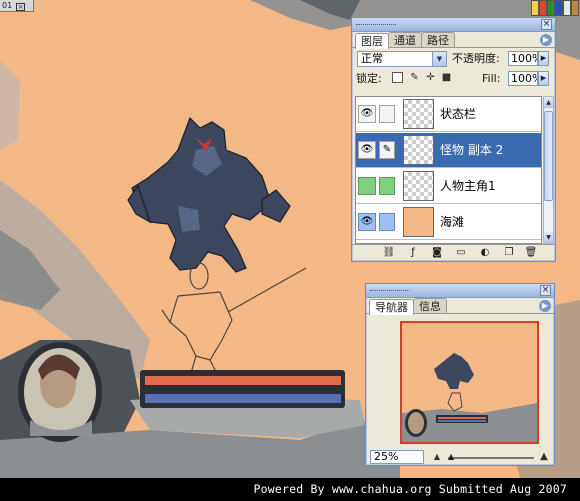  What do you see at coordinates (472, 150) in the screenshot?
I see `layer-name: 怪物 副本 2` at bounding box center [472, 150].